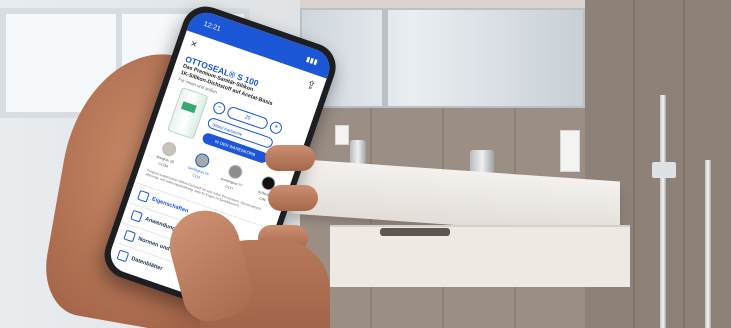 The image size is (731, 328). Describe the element at coordinates (147, 263) in the screenshot. I see `accordion-label: Datenblätter` at that location.